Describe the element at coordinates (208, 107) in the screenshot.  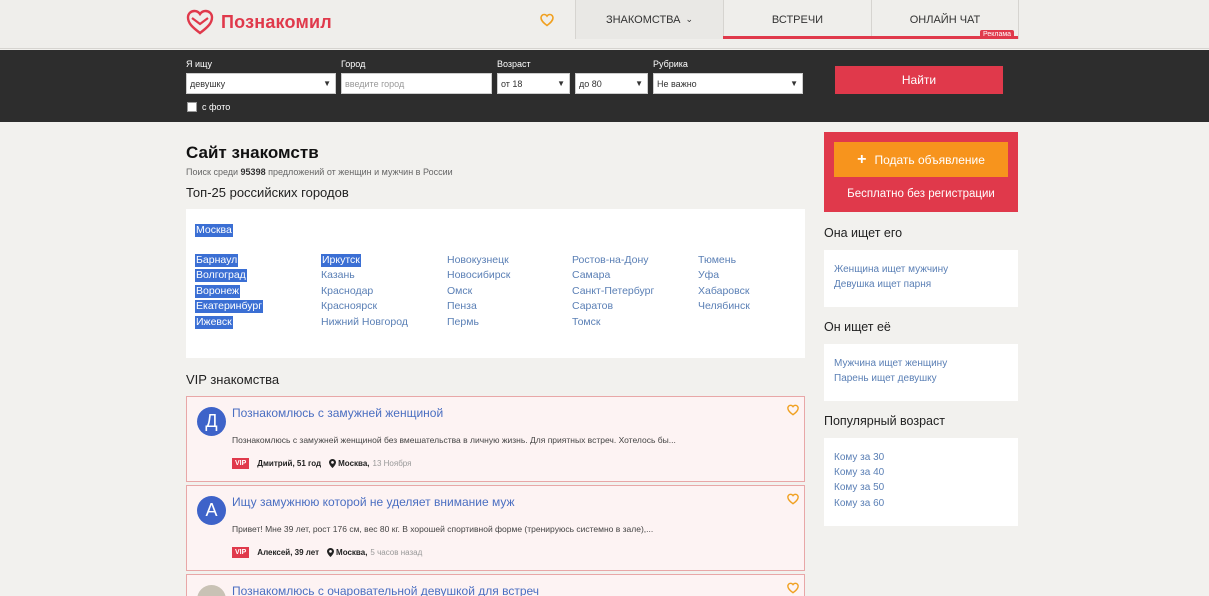
I see `with-photo-checkbox: с фото` at that location.